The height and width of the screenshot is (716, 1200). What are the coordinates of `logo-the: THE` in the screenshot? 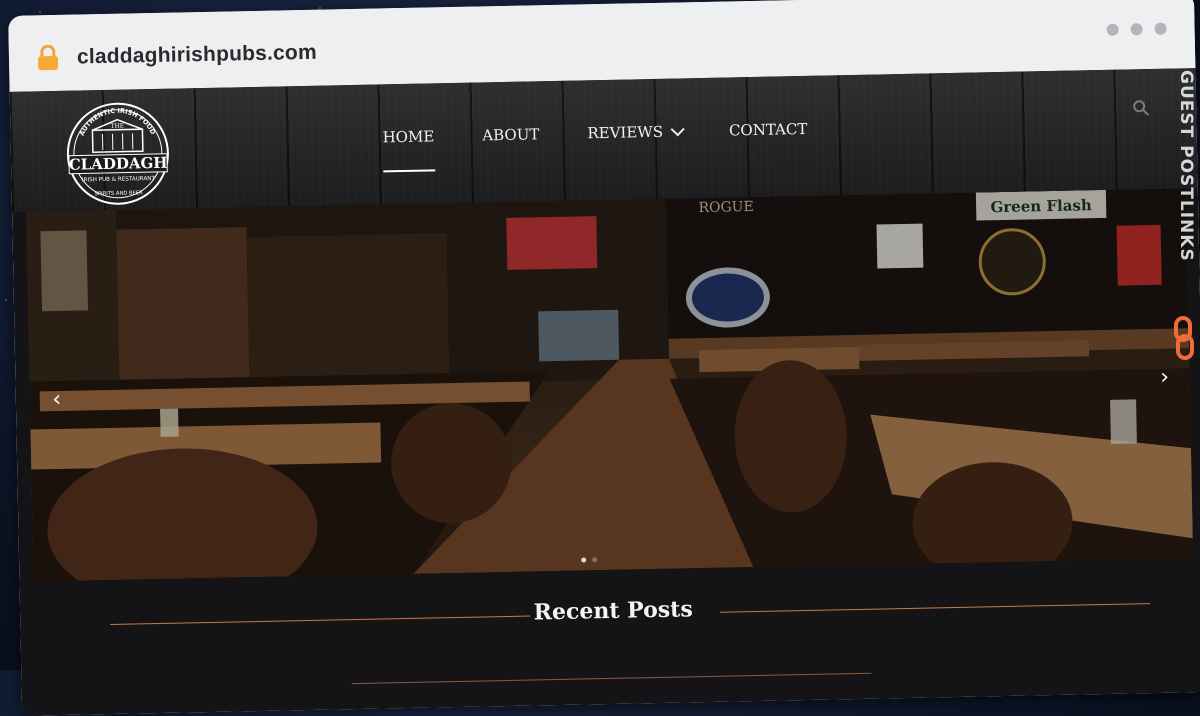 It's located at (117, 126).